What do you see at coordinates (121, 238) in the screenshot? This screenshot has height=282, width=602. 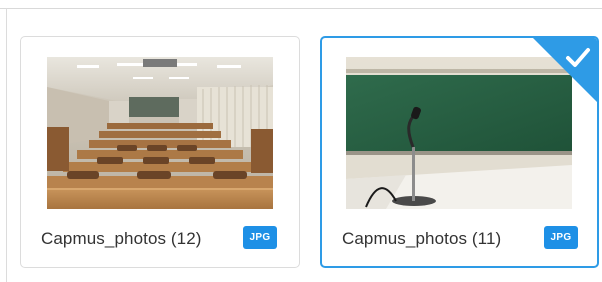 I see `photo-title: Capmus_photos (12)` at bounding box center [121, 238].